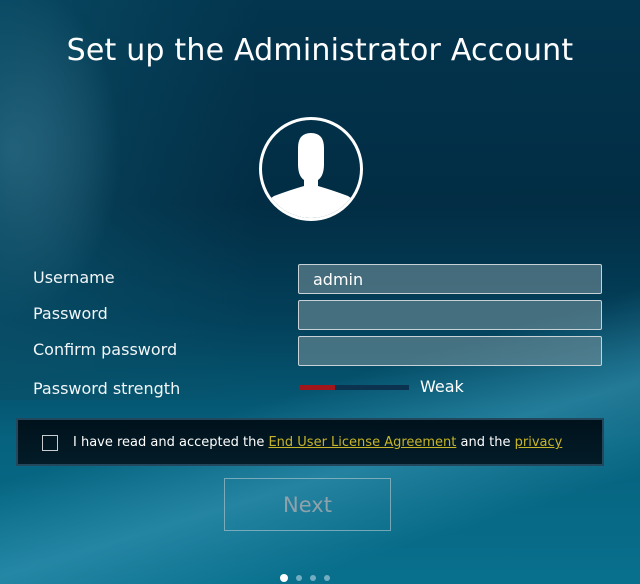  Describe the element at coordinates (70, 313) in the screenshot. I see `password-label: Password` at that location.